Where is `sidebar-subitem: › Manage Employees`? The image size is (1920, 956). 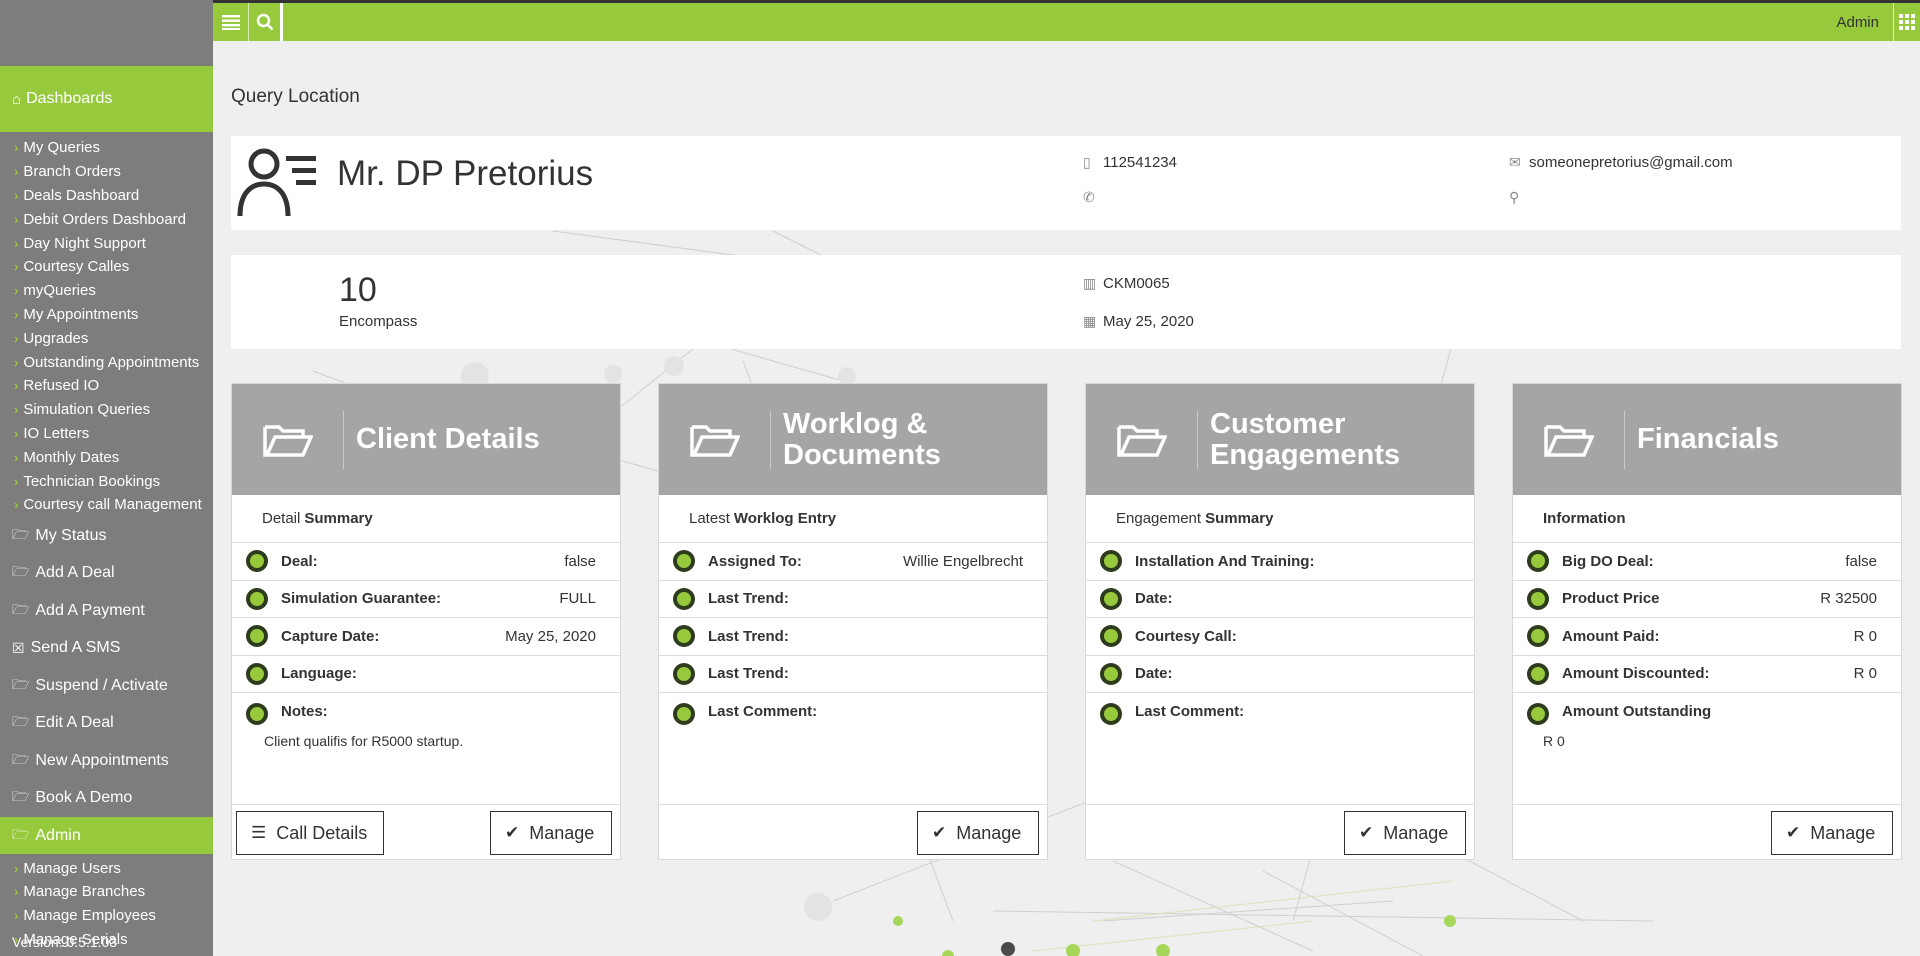
sidebar-subitem: › Manage Employees is located at coordinates (106, 916).